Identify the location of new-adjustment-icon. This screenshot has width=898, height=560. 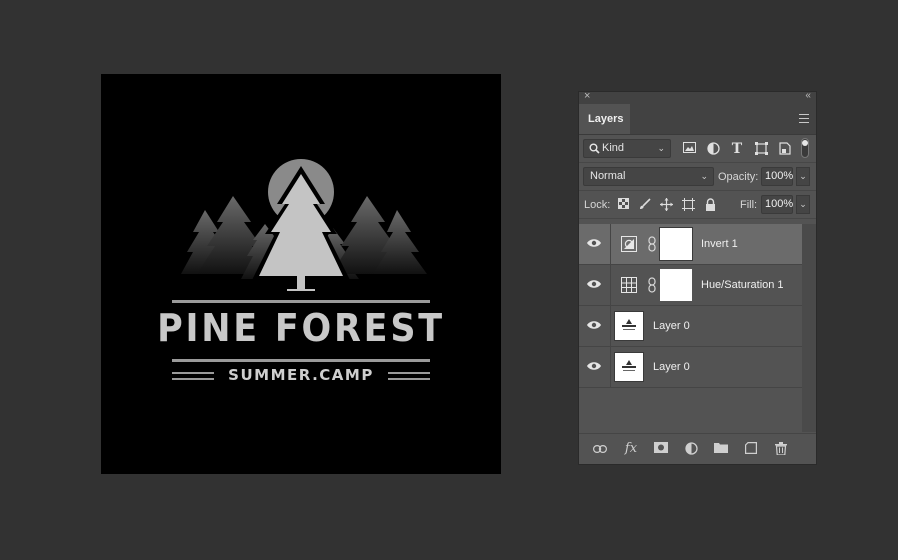
(691, 449).